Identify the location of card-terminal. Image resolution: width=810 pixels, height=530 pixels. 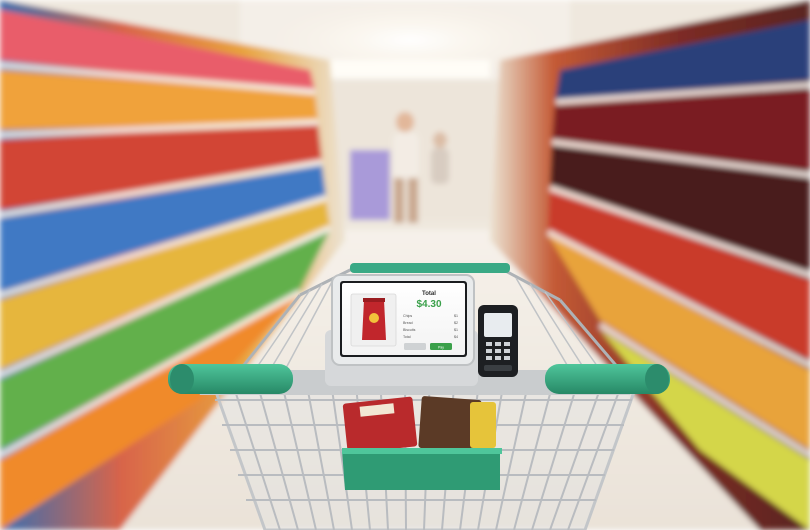
(498, 341).